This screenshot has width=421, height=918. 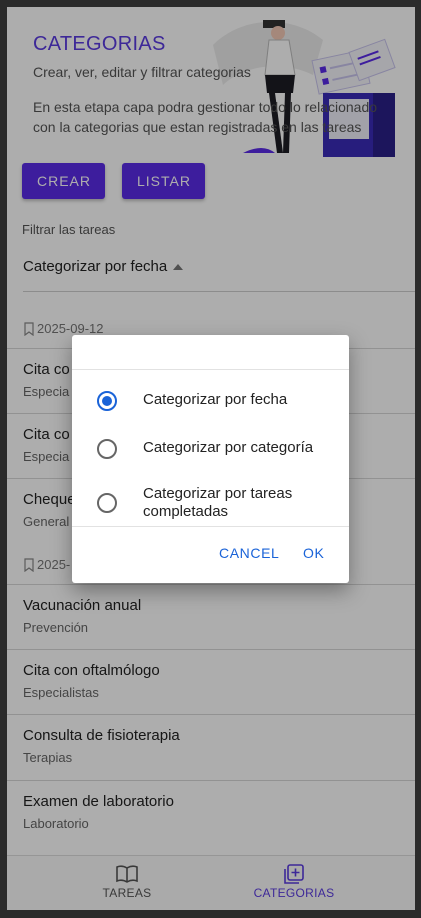 What do you see at coordinates (218, 502) in the screenshot?
I see `option-label: Categorizar por tareas completadas` at bounding box center [218, 502].